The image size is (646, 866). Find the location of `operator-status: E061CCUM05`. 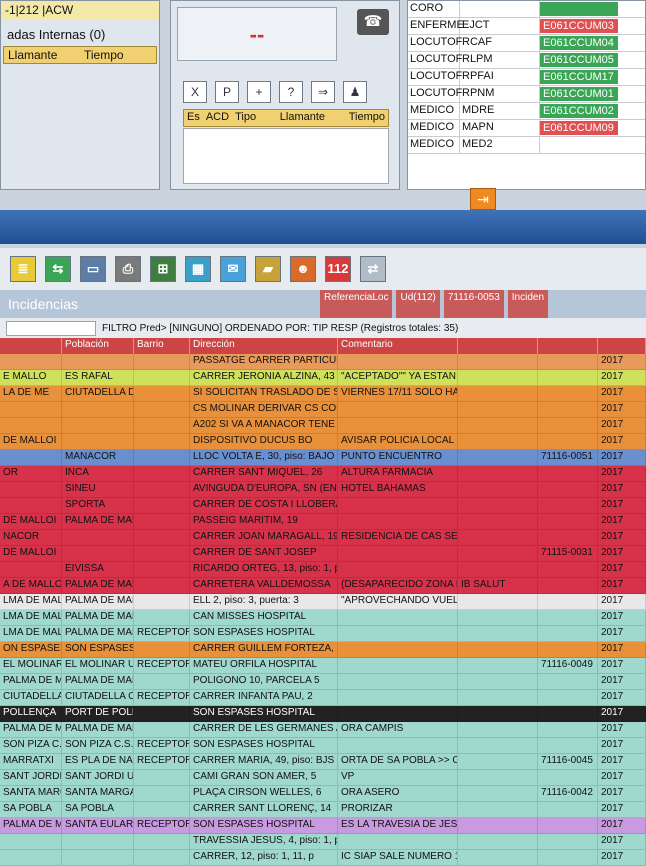

operator-status: E061CCUM05 is located at coordinates (579, 60).